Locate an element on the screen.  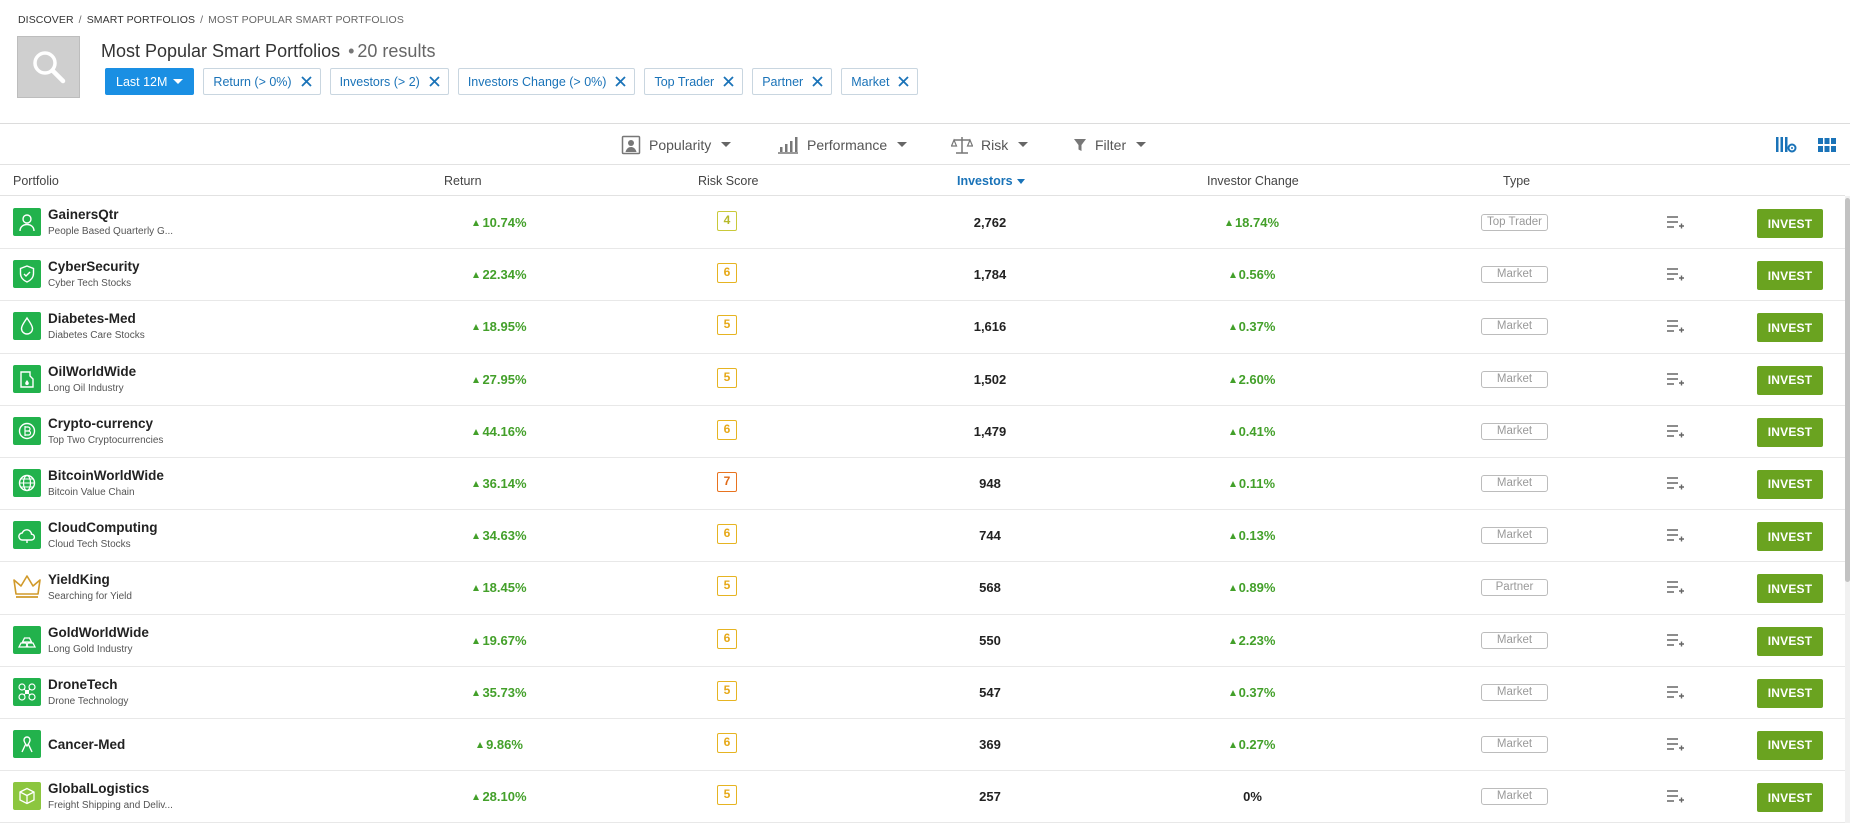
portfolio-name: GainersQtr is located at coordinates (83, 214).